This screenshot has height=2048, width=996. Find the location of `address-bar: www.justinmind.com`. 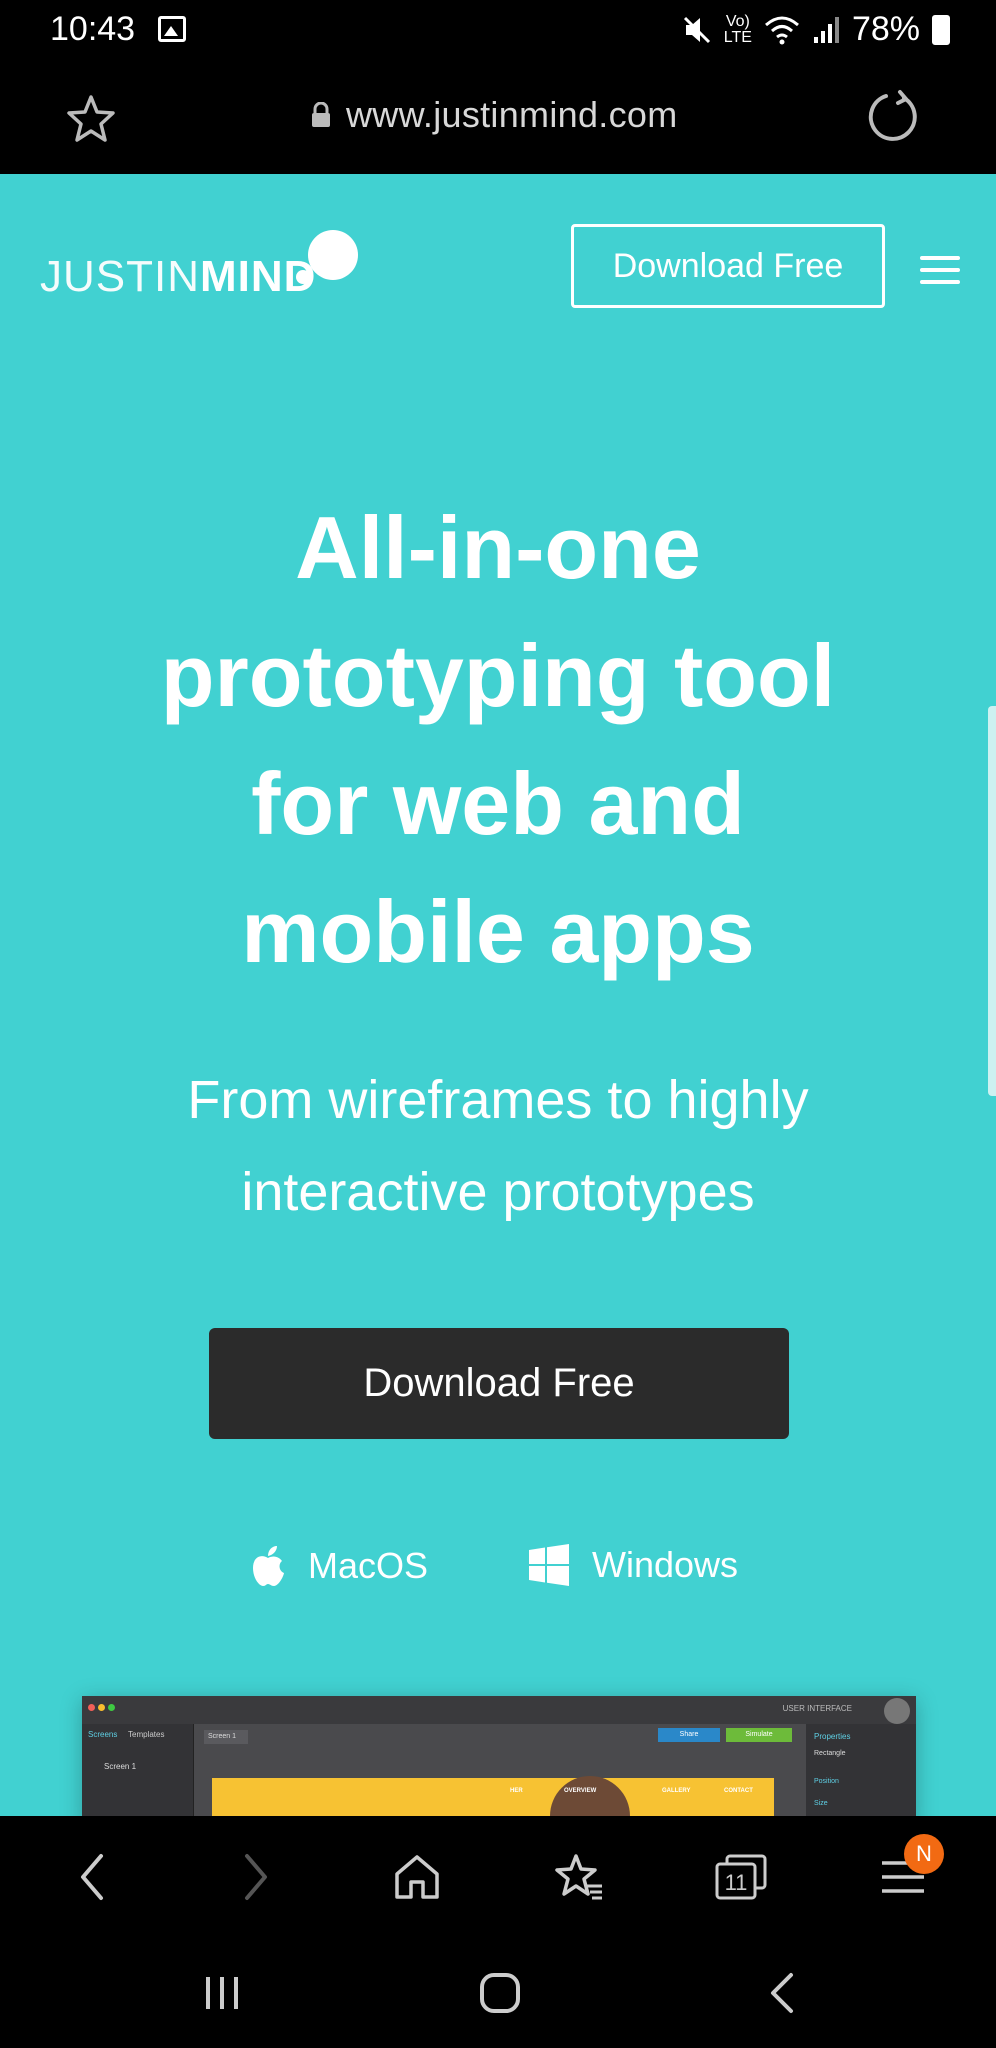

address-bar: www.justinmind.com is located at coordinates (494, 115).